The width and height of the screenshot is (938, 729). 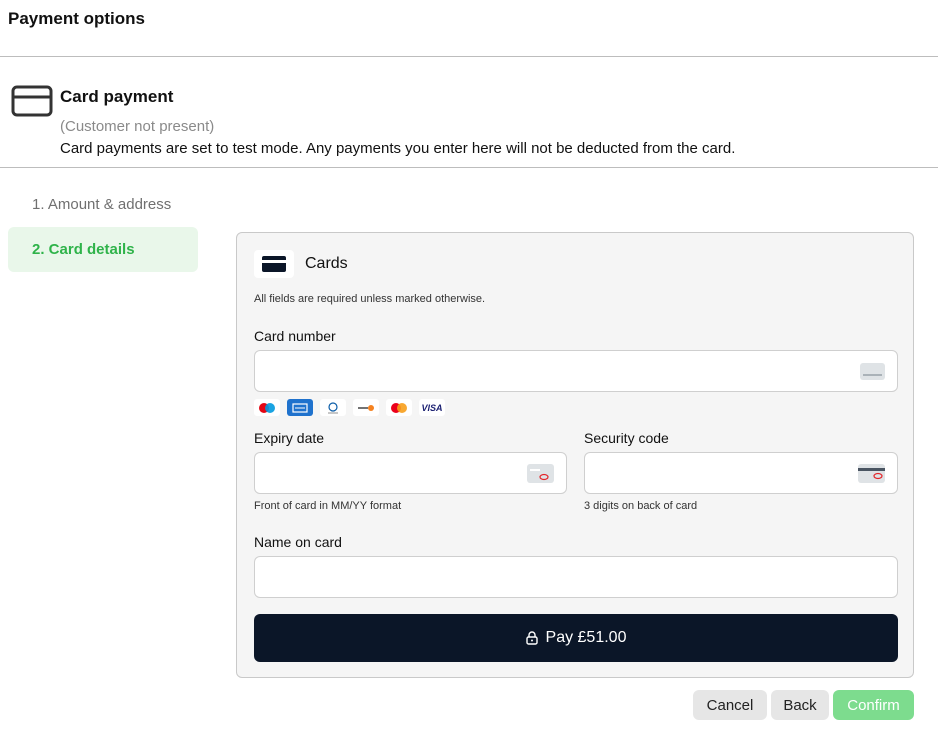 What do you see at coordinates (328, 506) in the screenshot?
I see `expiry-hint: Front of card in MM/YY format` at bounding box center [328, 506].